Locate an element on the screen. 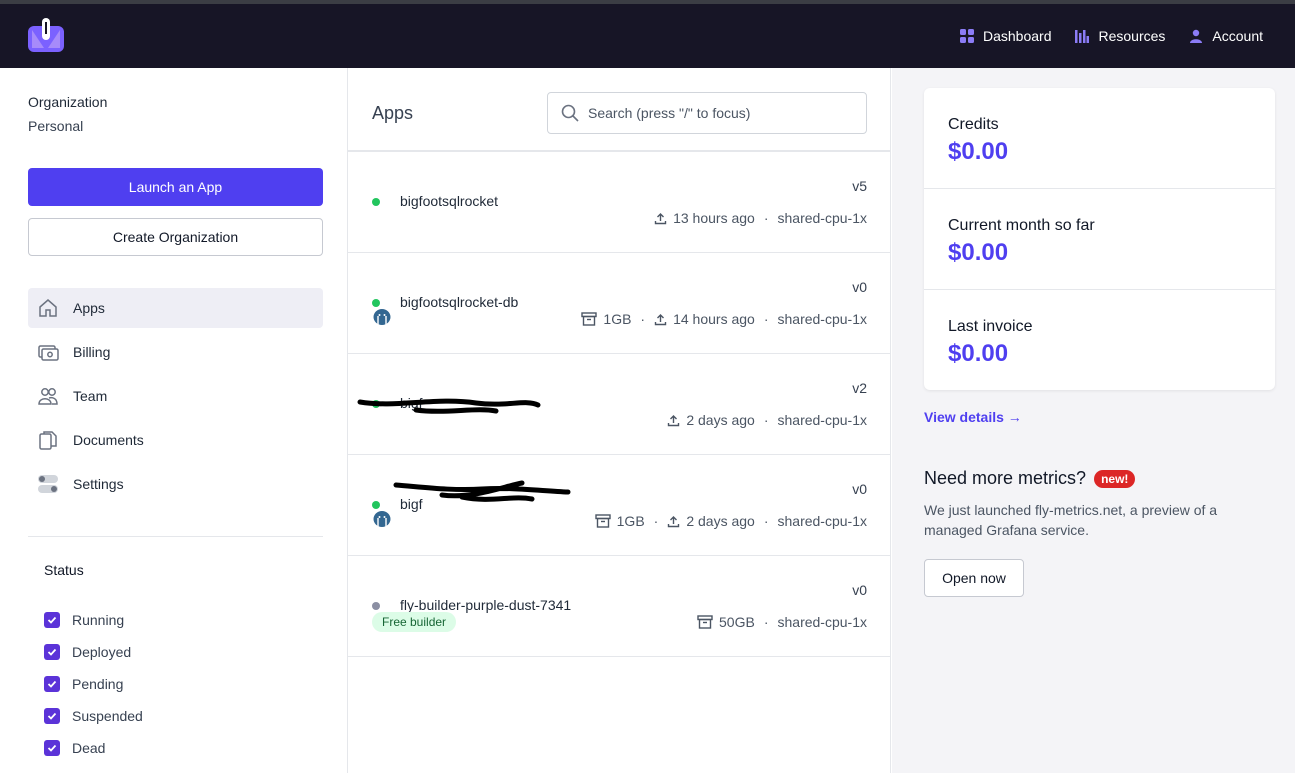  apps-header: Apps is located at coordinates (619, 110).